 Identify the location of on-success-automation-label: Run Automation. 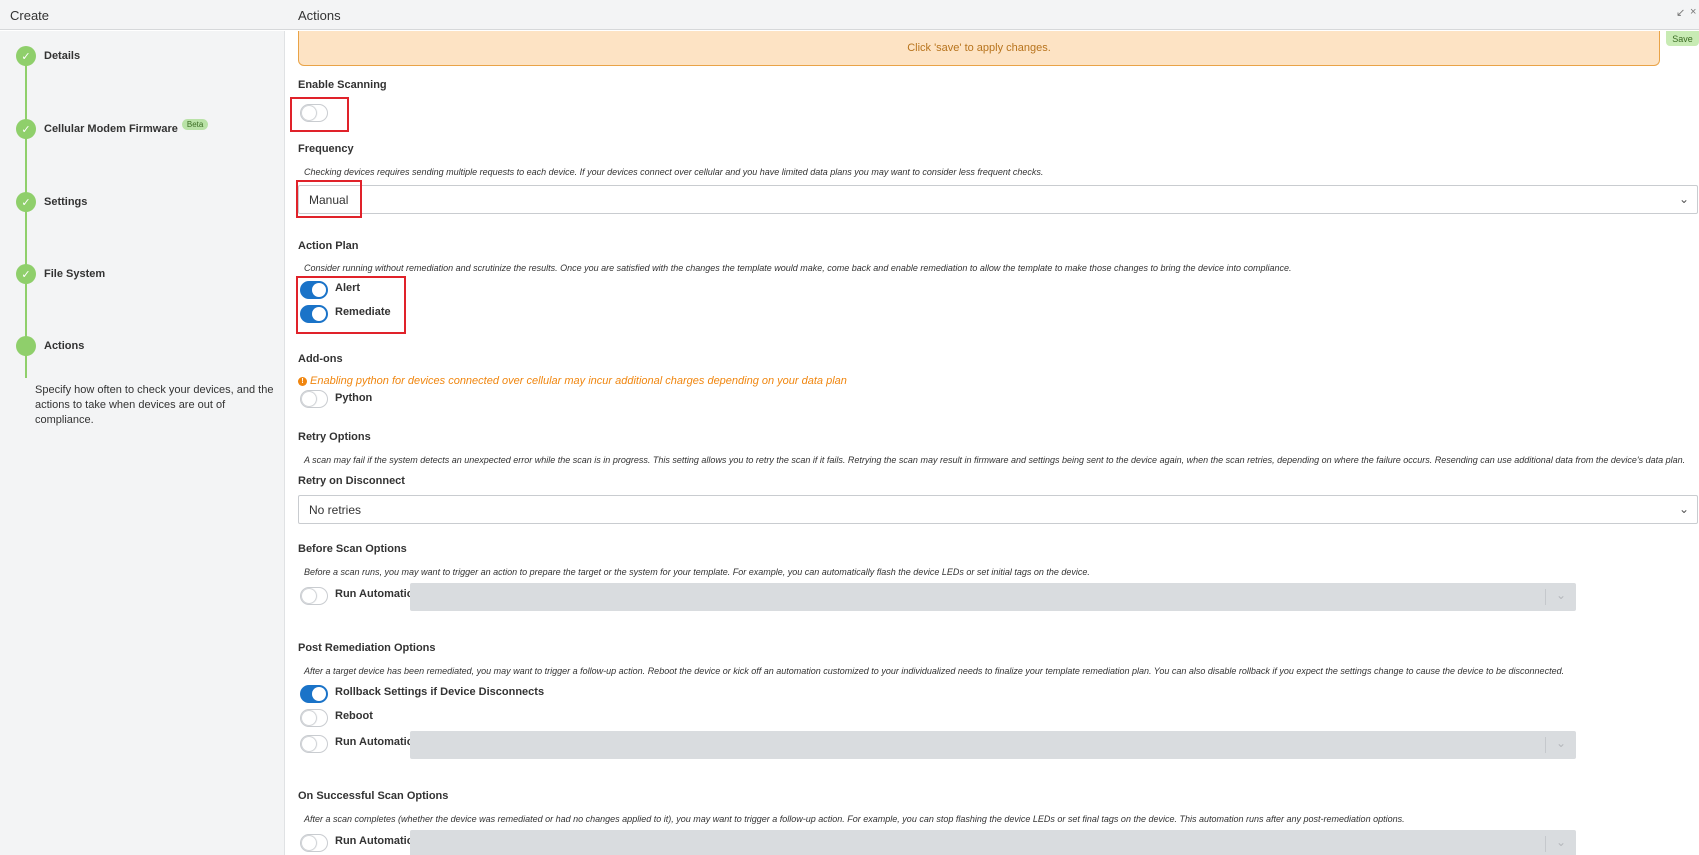
(378, 841).